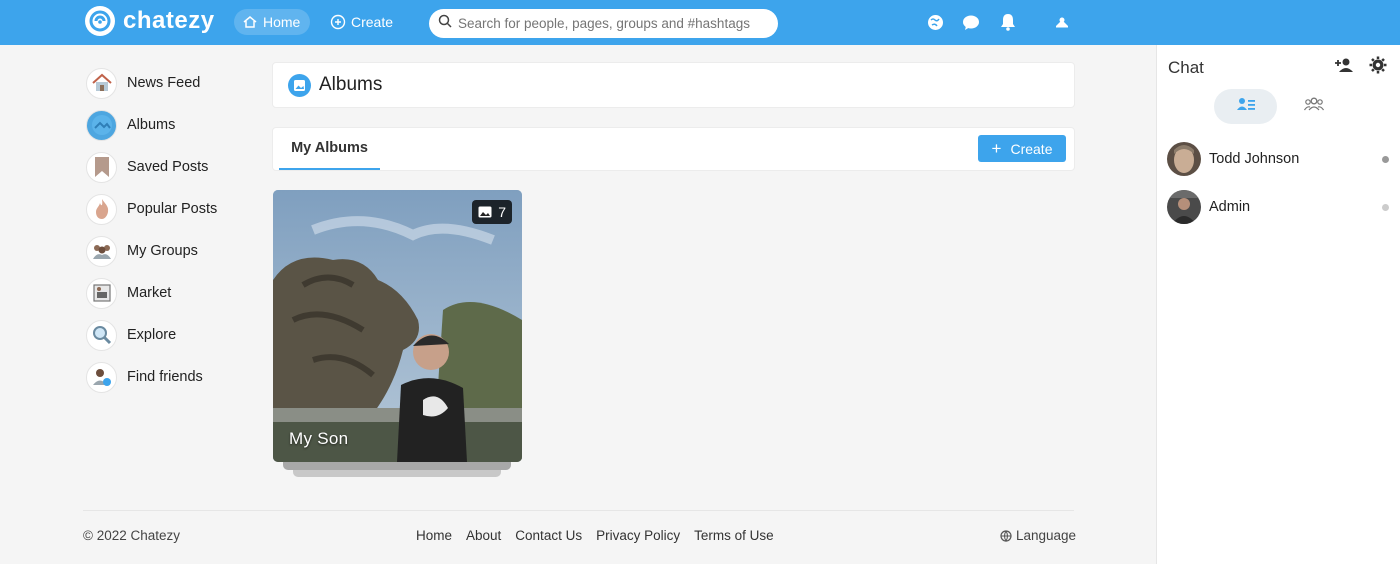 The width and height of the screenshot is (1400, 564). I want to click on app-name: chatezy, so click(169, 20).